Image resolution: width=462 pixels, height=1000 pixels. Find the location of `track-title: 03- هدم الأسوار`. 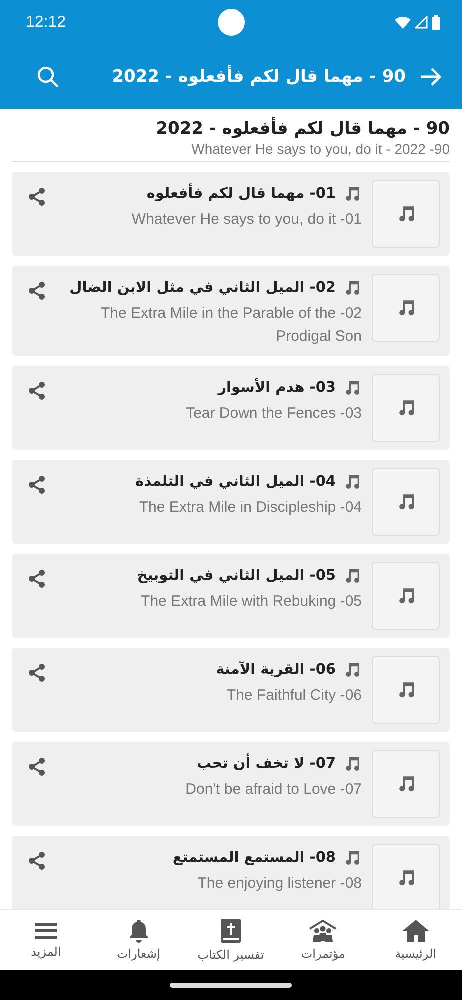

track-title: 03- هدم الأسوار is located at coordinates (277, 388).